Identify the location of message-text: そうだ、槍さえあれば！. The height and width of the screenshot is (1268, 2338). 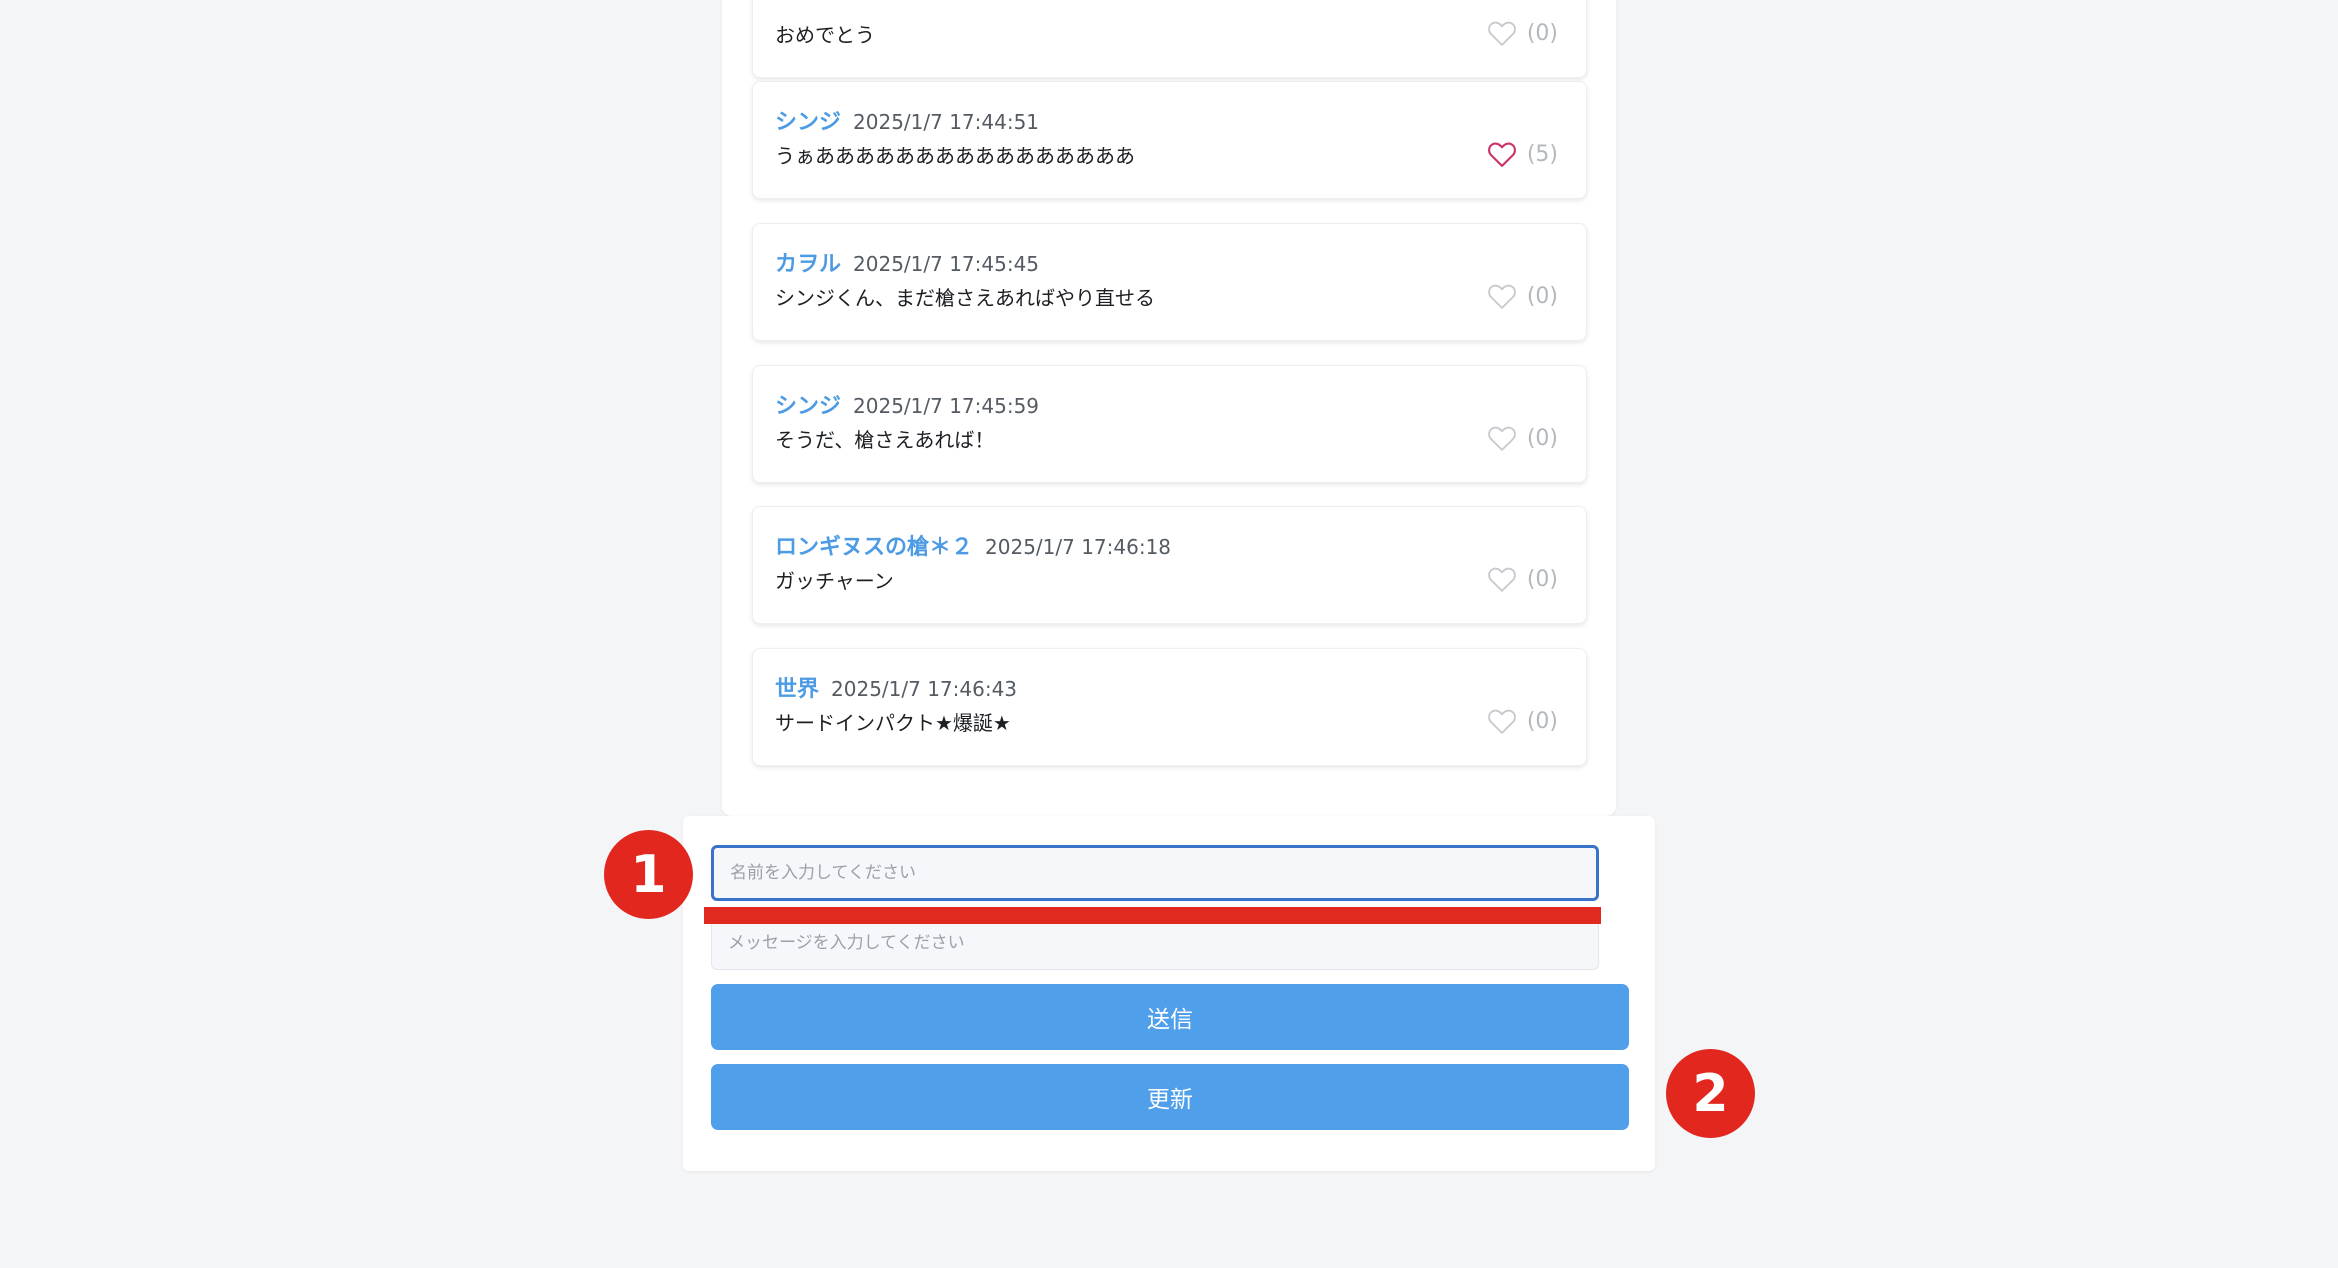
(885, 440).